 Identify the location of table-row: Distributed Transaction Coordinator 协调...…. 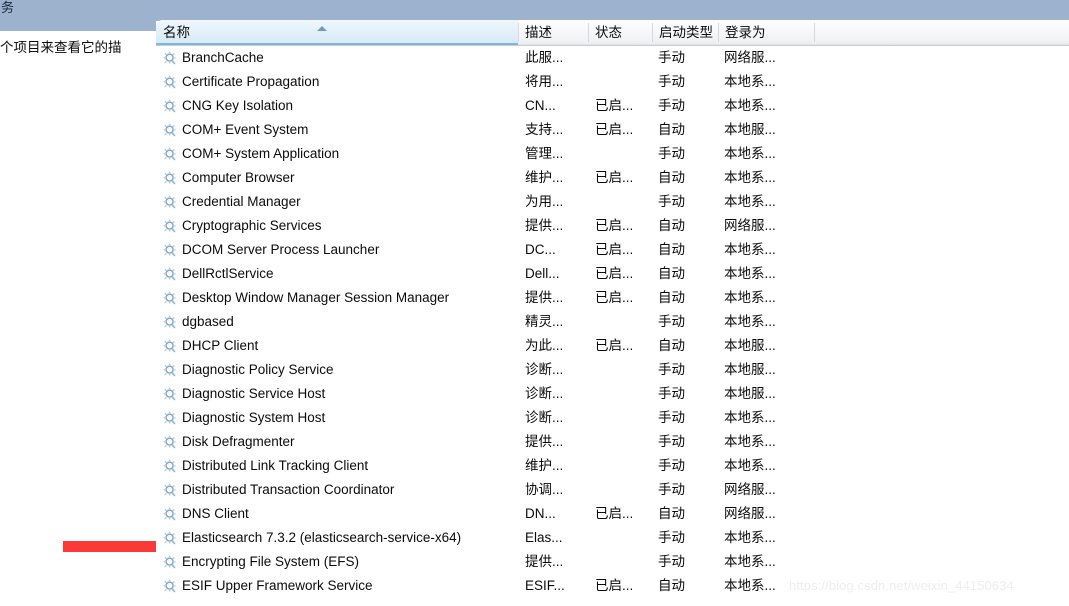
(612, 490).